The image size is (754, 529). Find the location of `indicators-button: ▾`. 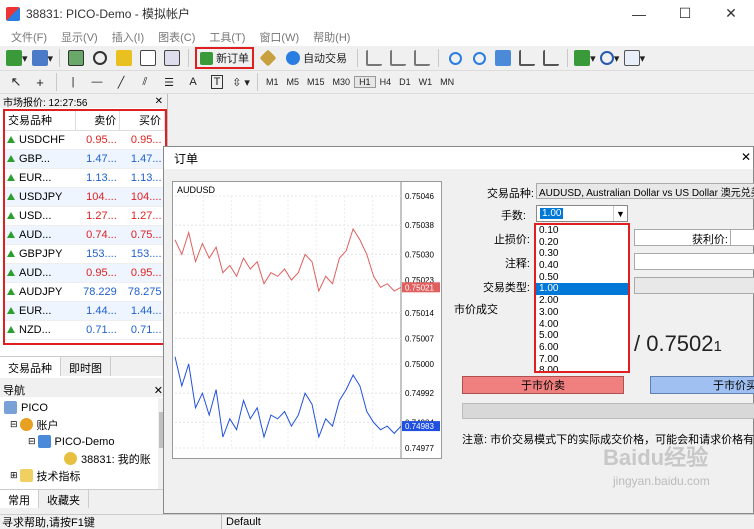

indicators-button: ▾ is located at coordinates (585, 58).